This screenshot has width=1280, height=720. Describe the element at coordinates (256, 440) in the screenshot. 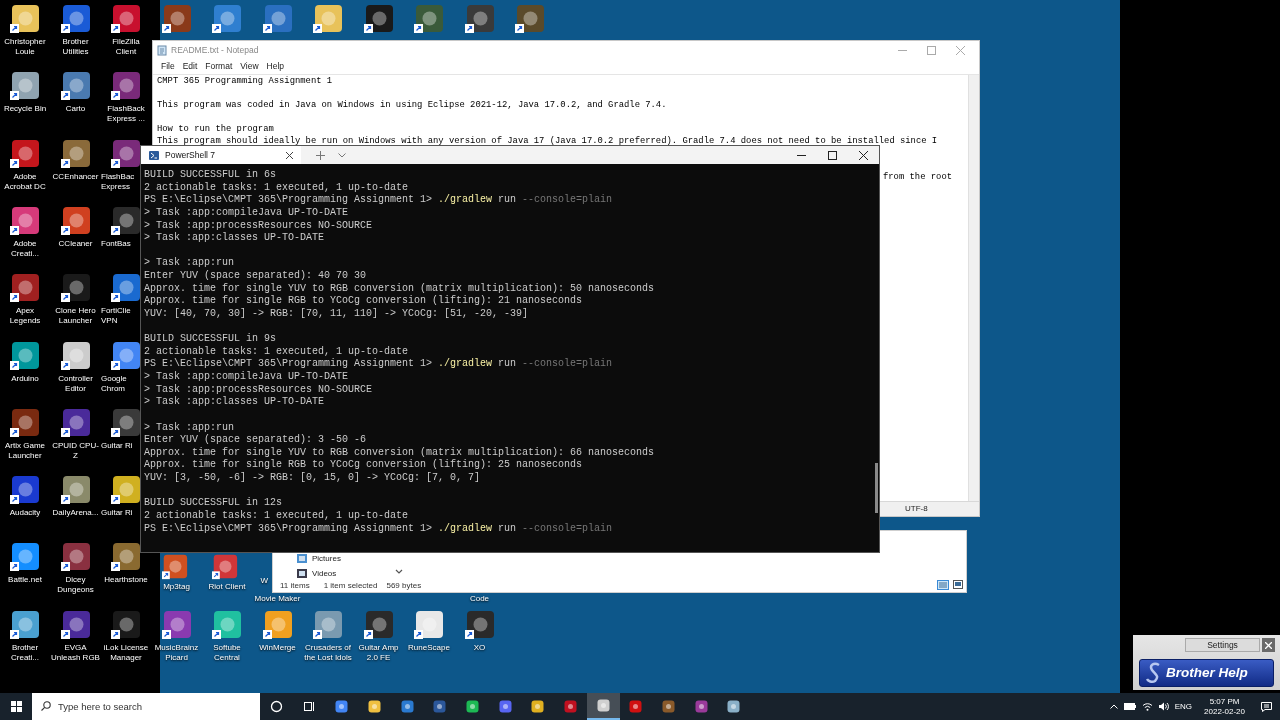

I see `terminal-line: Enter YUV (space separated): 3 -50 -6` at that location.